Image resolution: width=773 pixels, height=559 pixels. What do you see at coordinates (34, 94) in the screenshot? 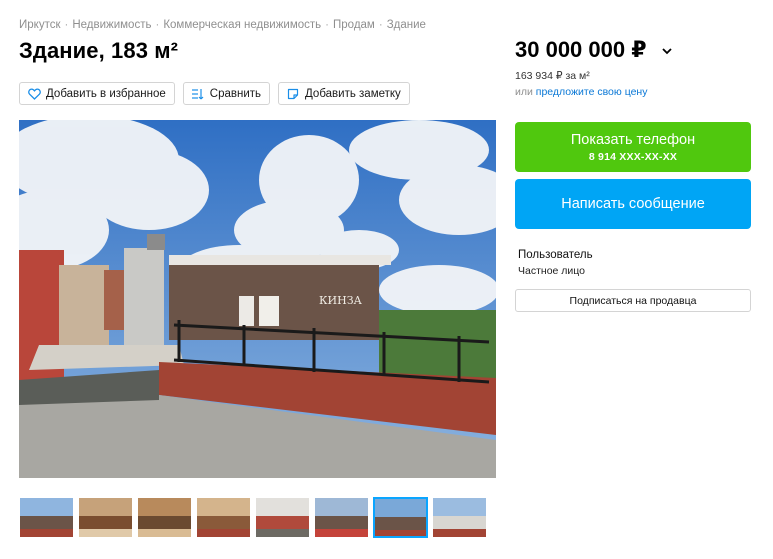
I see `heart-icon` at bounding box center [34, 94].